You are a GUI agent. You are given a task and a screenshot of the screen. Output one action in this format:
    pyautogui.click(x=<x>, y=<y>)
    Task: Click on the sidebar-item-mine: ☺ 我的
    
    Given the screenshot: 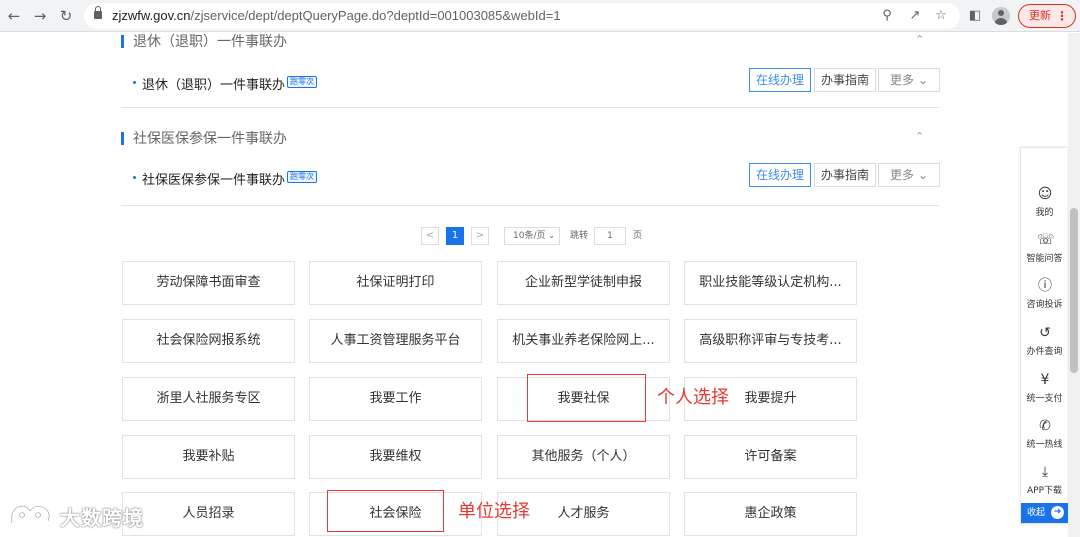 What is the action you would take?
    pyautogui.click(x=1044, y=208)
    